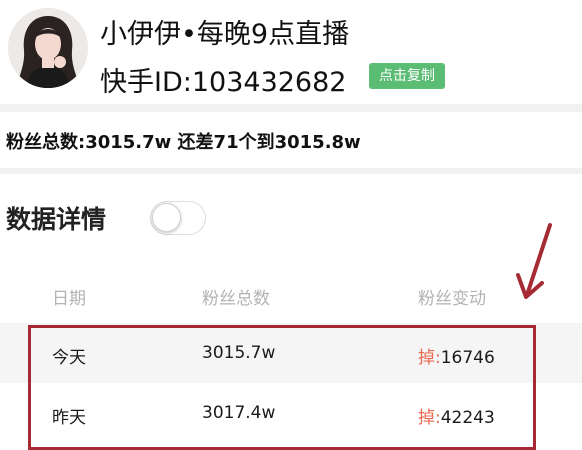 This screenshot has width=582, height=450. I want to click on row-date: 今天, so click(69, 358).